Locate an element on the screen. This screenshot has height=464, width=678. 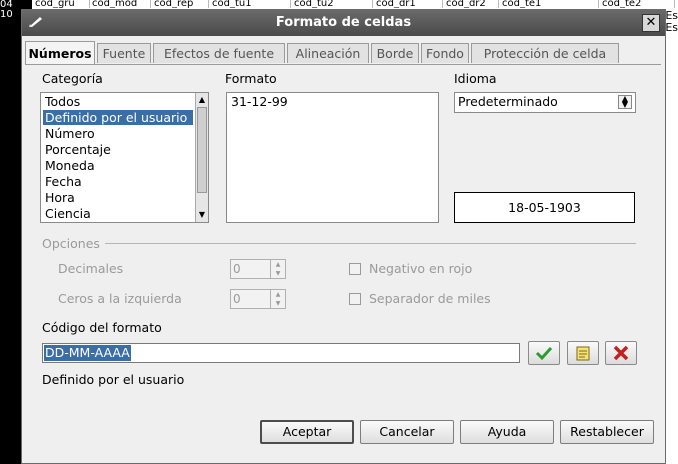
accept-format-button is located at coordinates (544, 353).